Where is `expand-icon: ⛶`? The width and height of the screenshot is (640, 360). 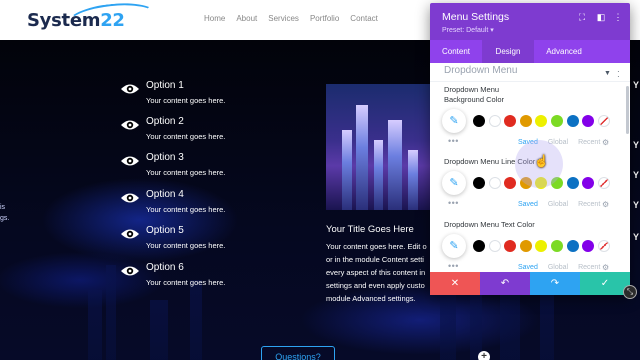 expand-icon: ⛶ is located at coordinates (582, 17).